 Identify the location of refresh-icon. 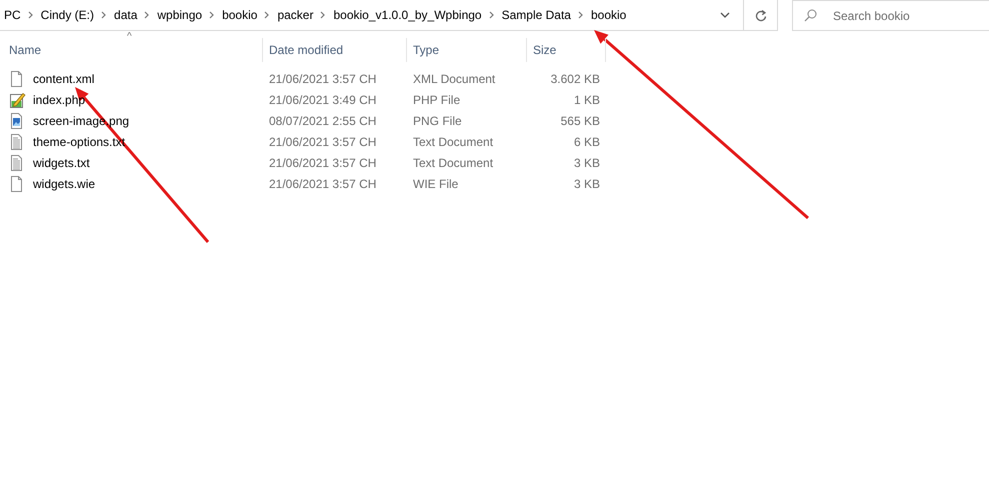
(760, 15).